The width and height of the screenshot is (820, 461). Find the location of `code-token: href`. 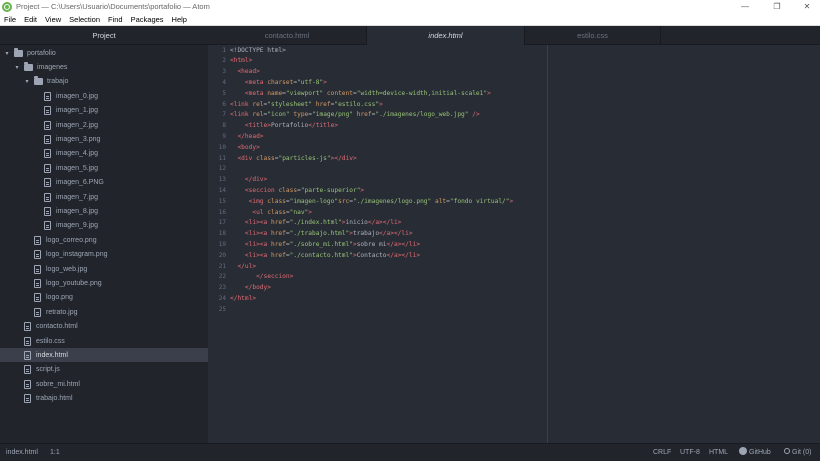

code-token: href is located at coordinates (278, 234).